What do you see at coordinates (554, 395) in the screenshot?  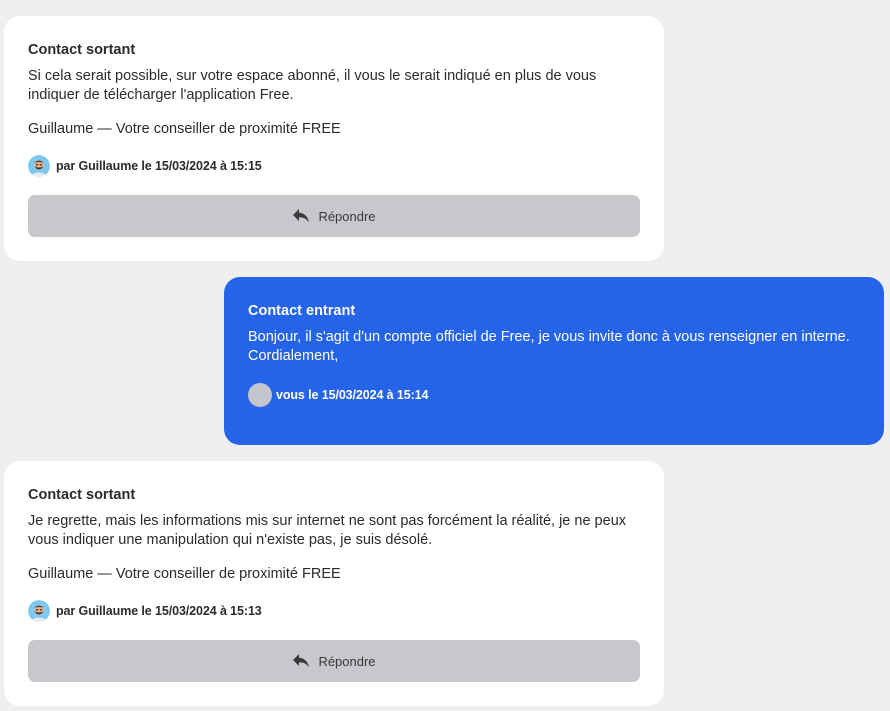 I see `message-meta: vous le 15/03/2024 à 15:14` at bounding box center [554, 395].